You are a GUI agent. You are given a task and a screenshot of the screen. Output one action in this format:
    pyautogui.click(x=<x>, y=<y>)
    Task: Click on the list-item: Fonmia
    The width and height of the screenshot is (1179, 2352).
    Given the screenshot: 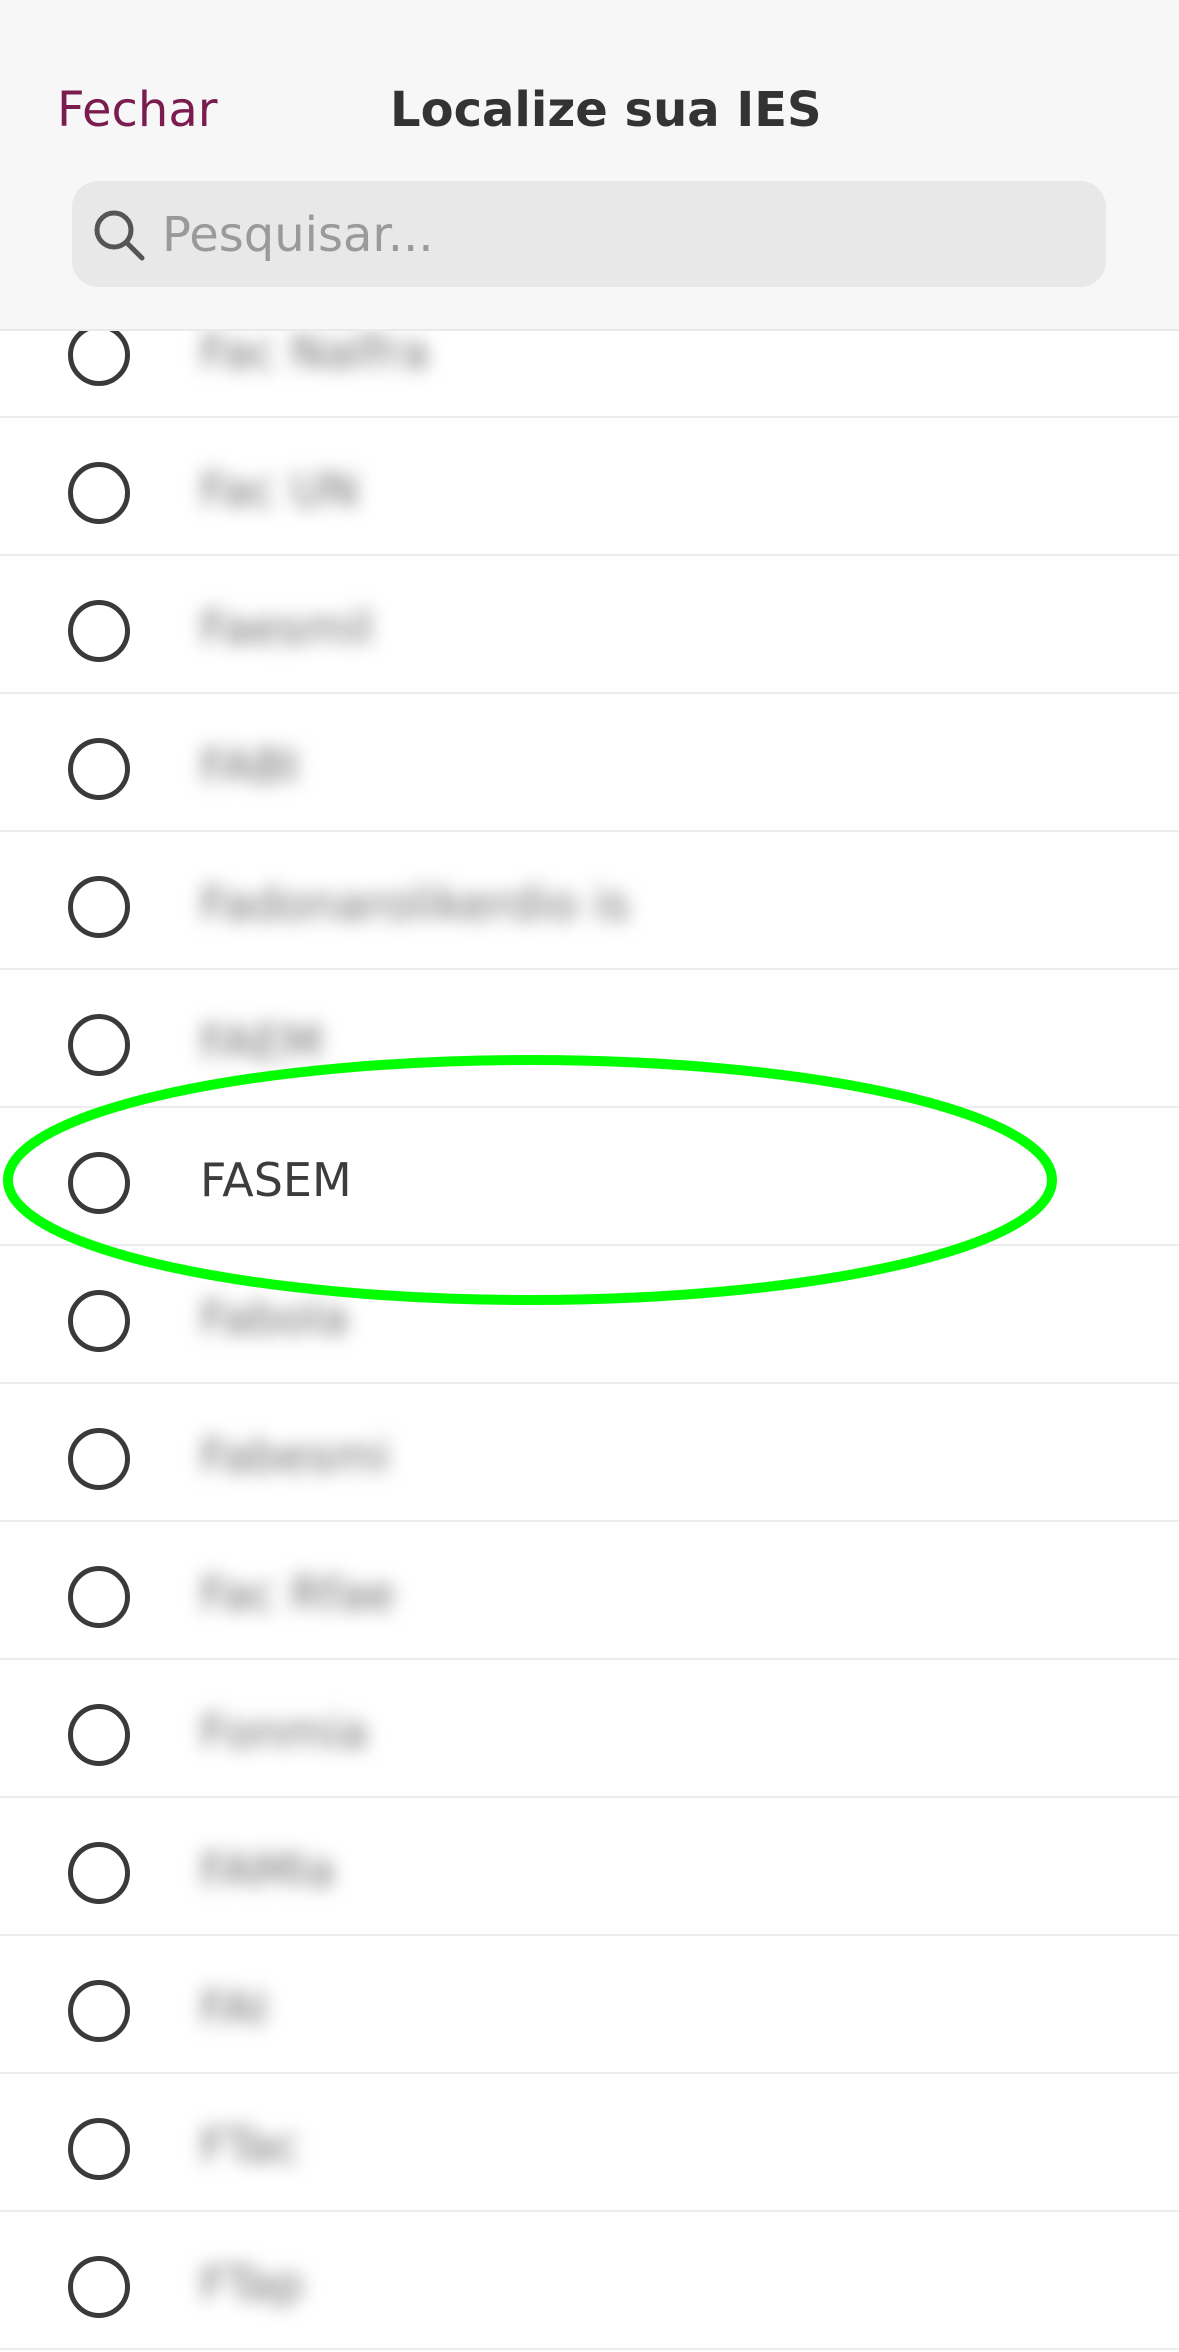 What is the action you would take?
    pyautogui.click(x=589, y=1729)
    